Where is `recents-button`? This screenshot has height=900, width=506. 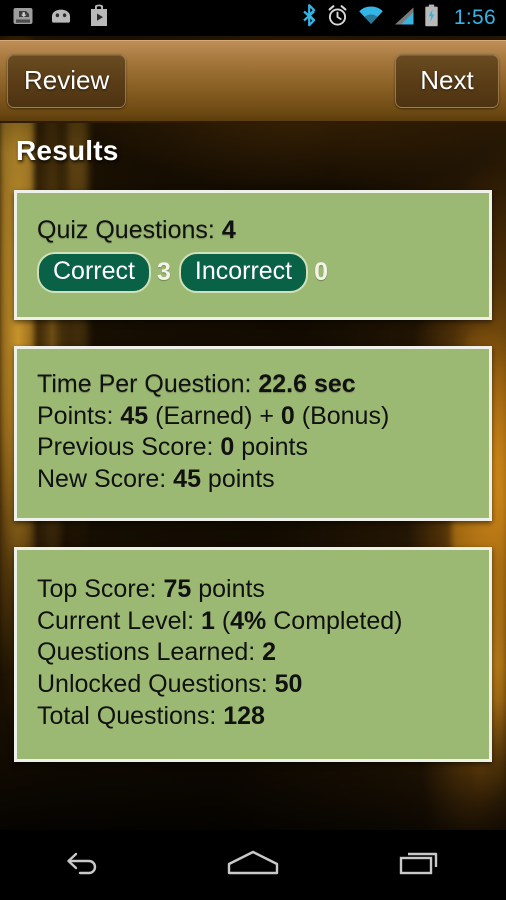
recents-button is located at coordinates (422, 865).